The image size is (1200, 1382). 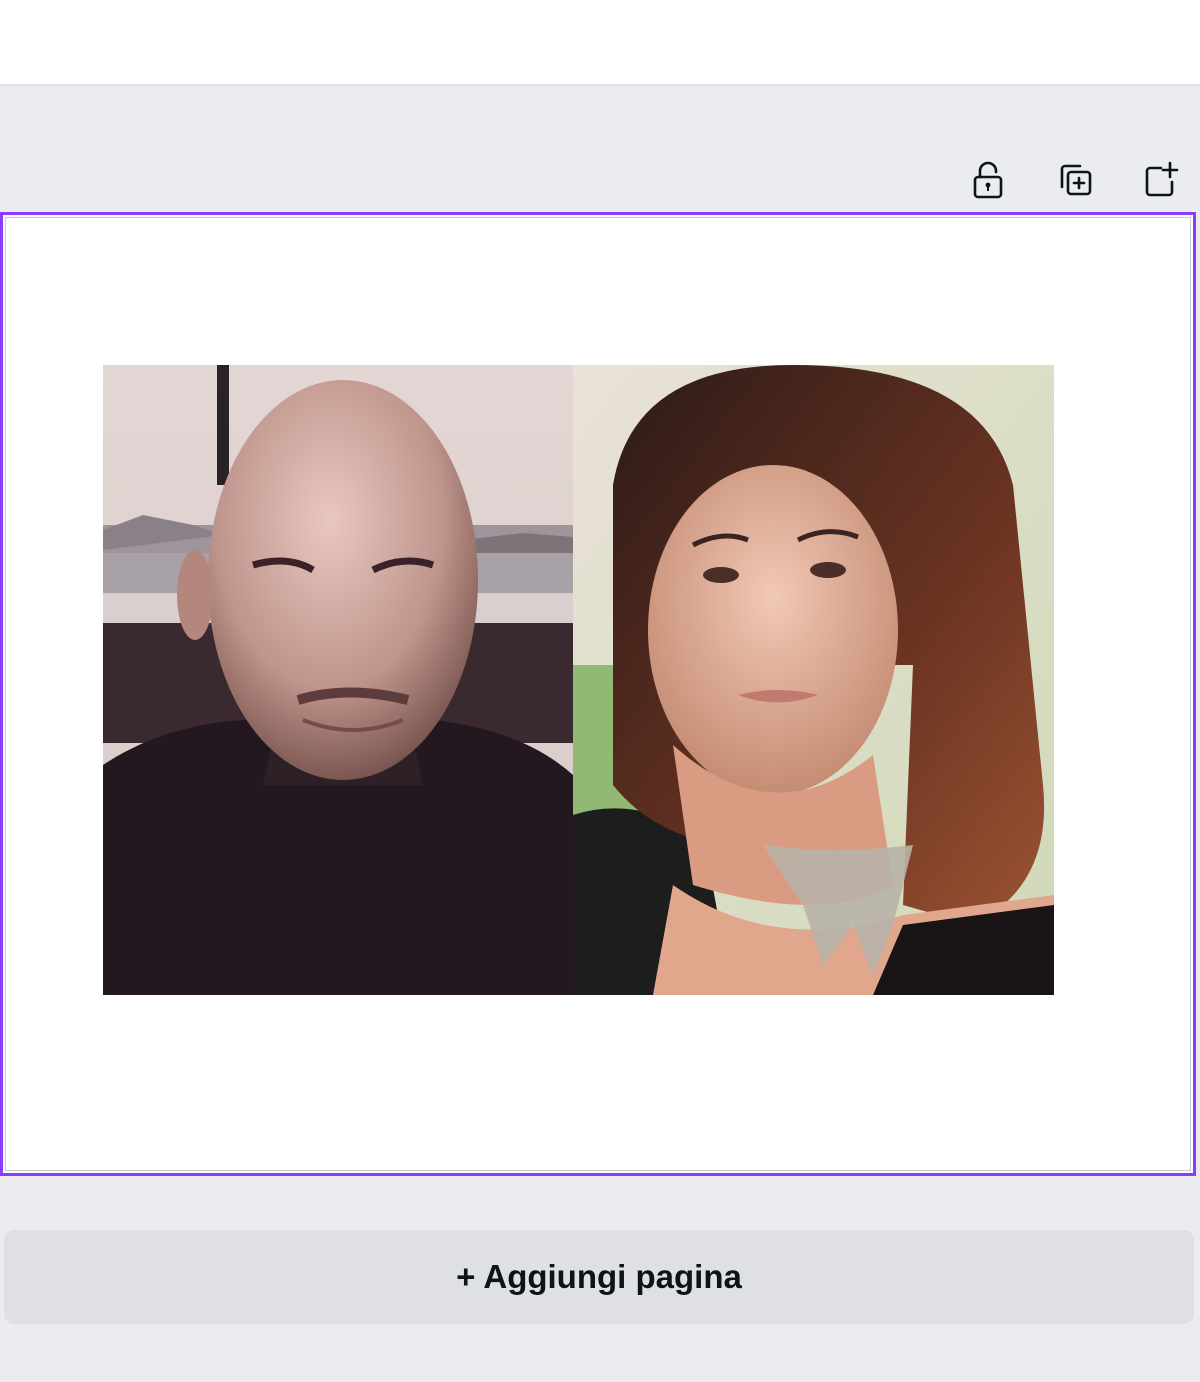 I want to click on add-page-icon, so click(x=1162, y=179).